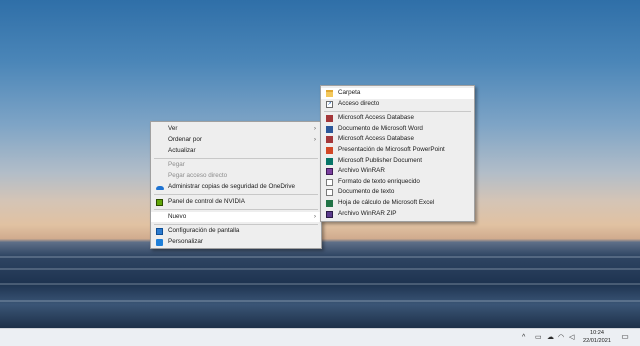 Image resolution: width=640 pixels, height=346 pixels. I want to click on nvidia-icon, so click(159, 202).